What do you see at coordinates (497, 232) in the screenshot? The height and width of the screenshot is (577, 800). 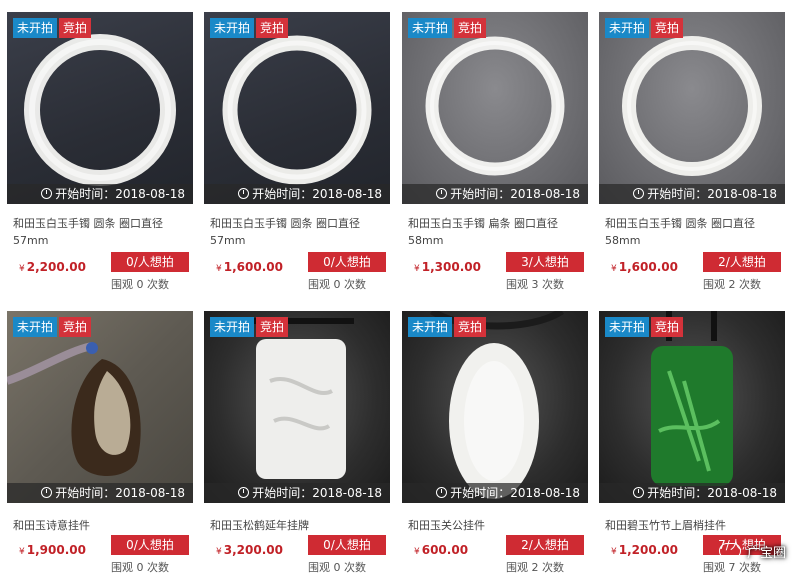 I see `product-title: 和田玉白玉手镯 扁条 圈口直径58mm` at bounding box center [497, 232].